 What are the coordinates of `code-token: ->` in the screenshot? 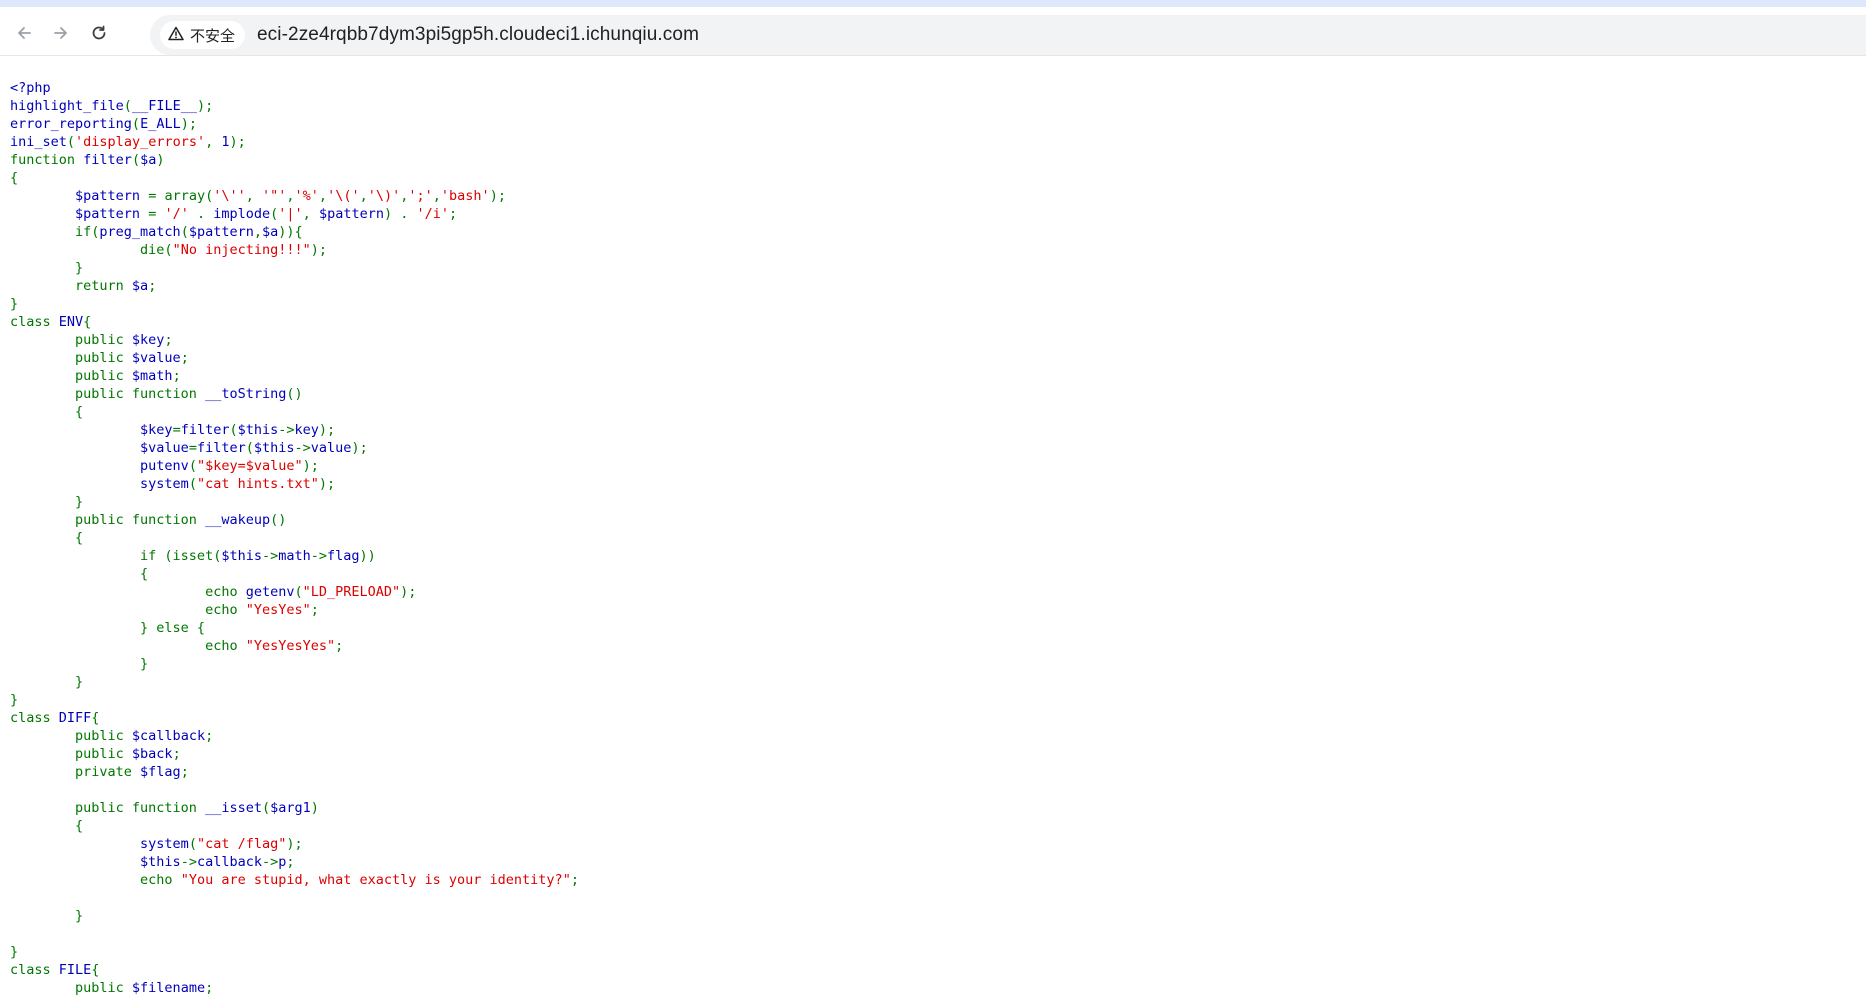 It's located at (302, 448).